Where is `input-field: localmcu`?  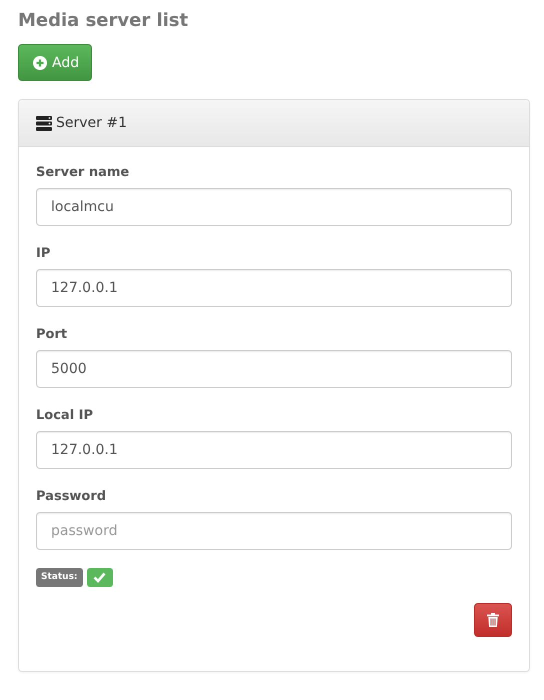
input-field: localmcu is located at coordinates (274, 207).